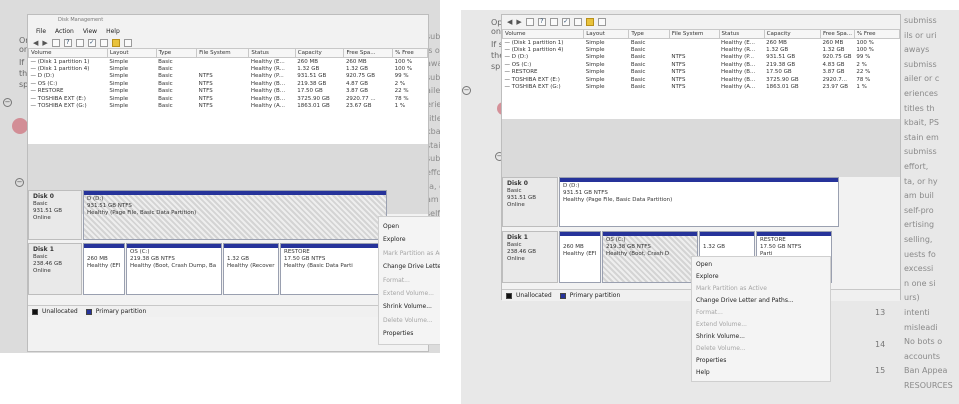 This screenshot has height=404, width=959. I want to click on table-cell: — (Disk 1 partition 1), so click(534, 42).